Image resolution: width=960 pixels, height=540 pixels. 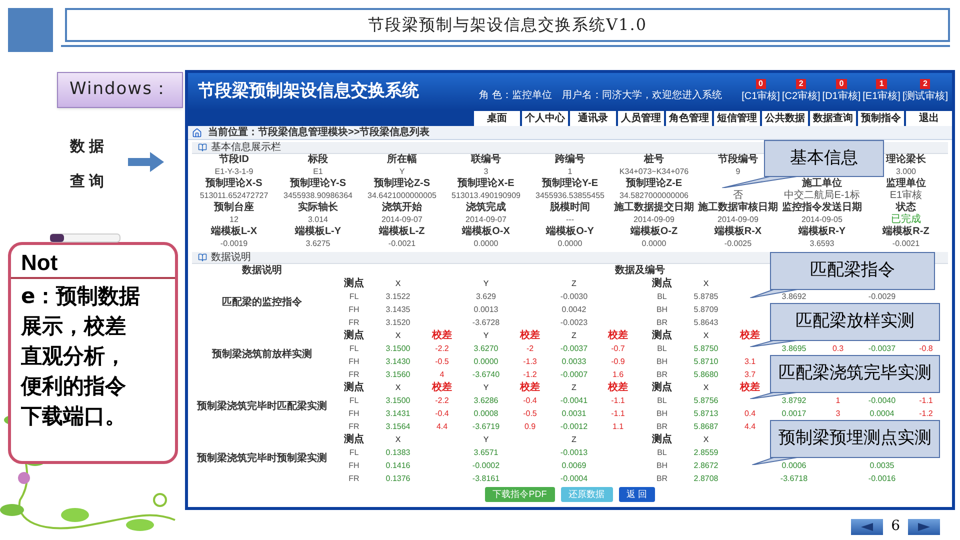 I want to click on nav-tab: 个人中心, so click(x=545, y=118).